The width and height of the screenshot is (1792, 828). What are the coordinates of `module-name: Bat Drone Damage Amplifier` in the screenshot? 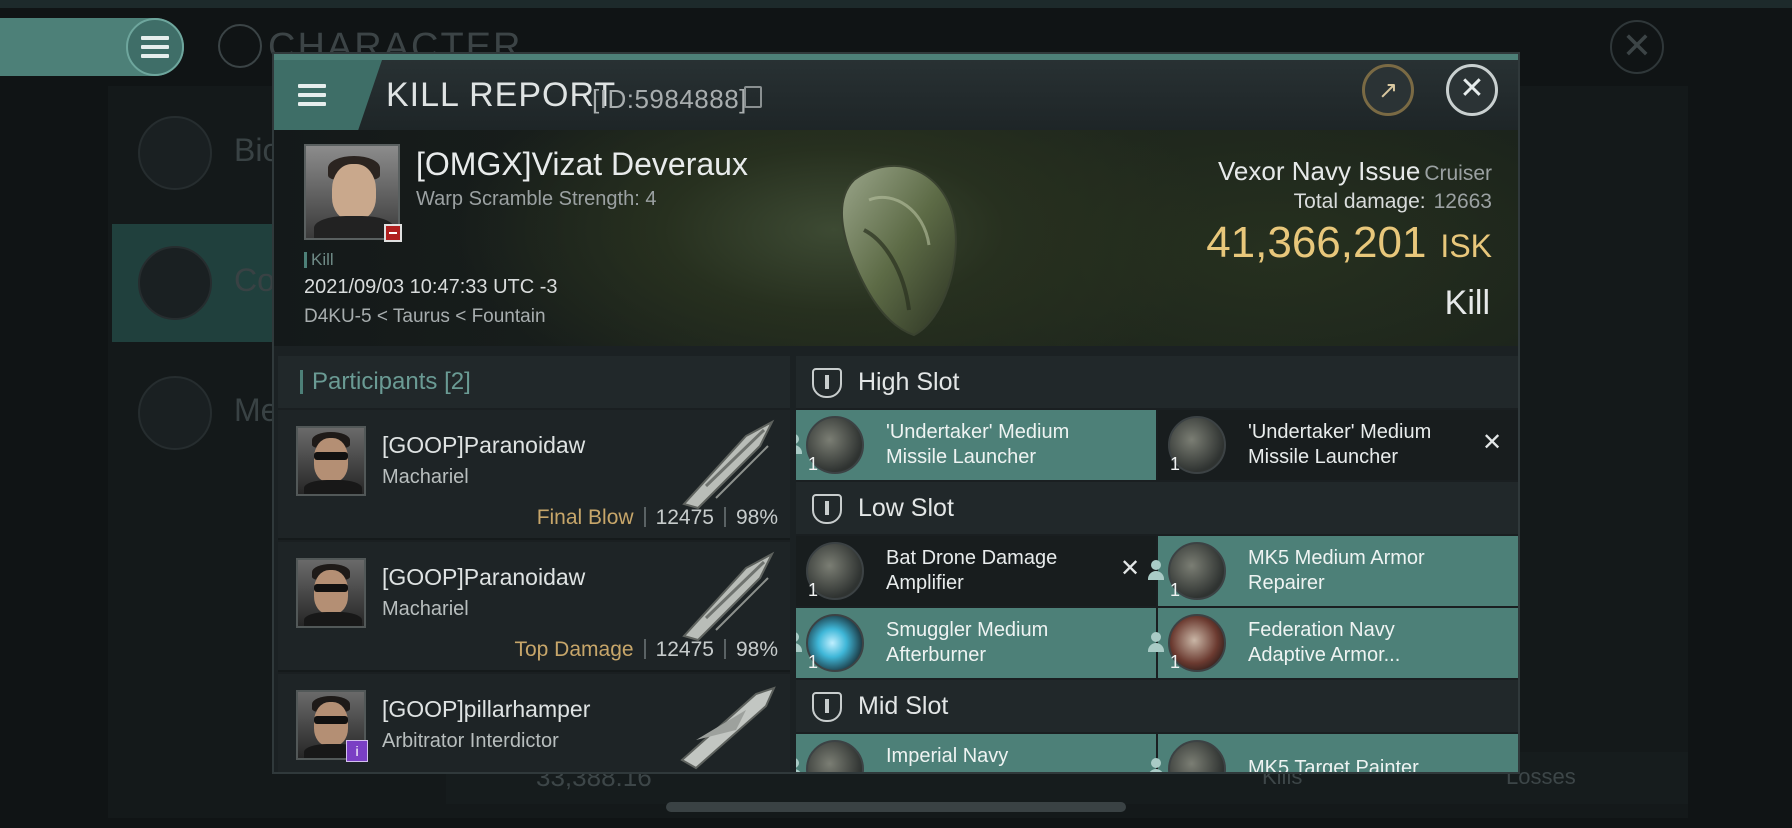 It's located at (972, 570).